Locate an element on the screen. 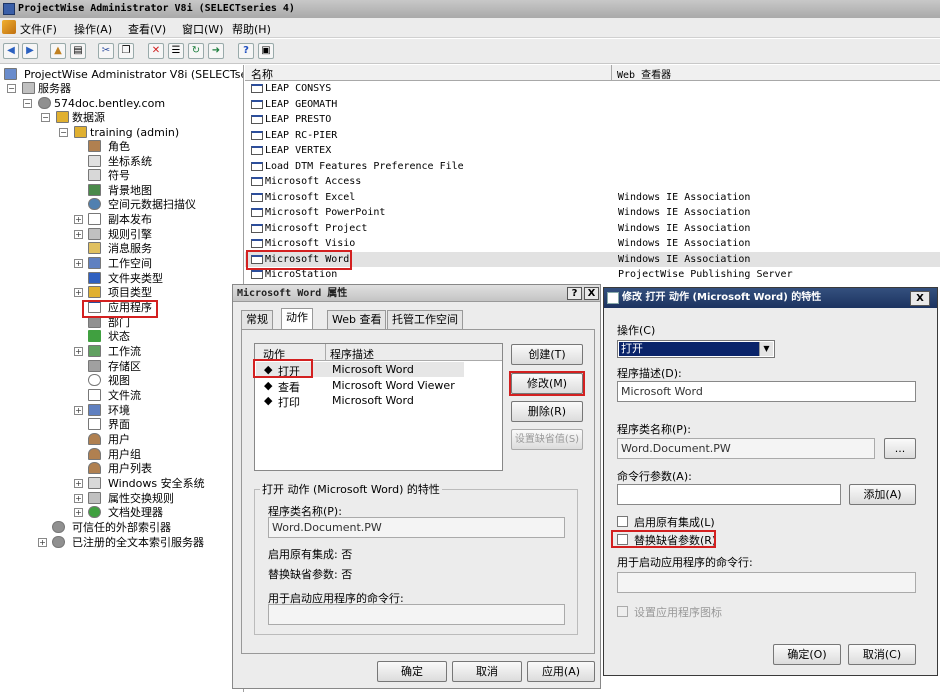 The height and width of the screenshot is (692, 940). column-name: 名称 is located at coordinates (262, 74).